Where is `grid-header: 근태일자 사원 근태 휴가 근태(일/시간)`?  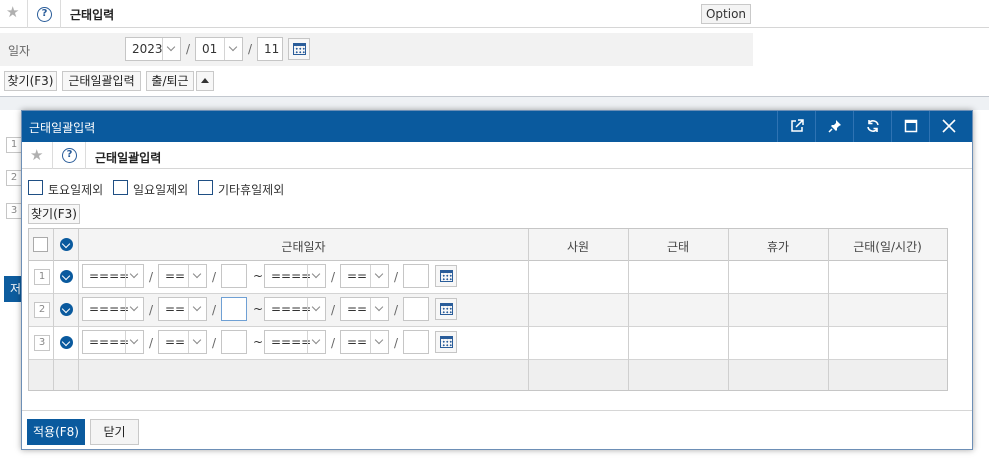 grid-header: 근태일자 사원 근태 휴가 근태(일/시간) is located at coordinates (488, 245).